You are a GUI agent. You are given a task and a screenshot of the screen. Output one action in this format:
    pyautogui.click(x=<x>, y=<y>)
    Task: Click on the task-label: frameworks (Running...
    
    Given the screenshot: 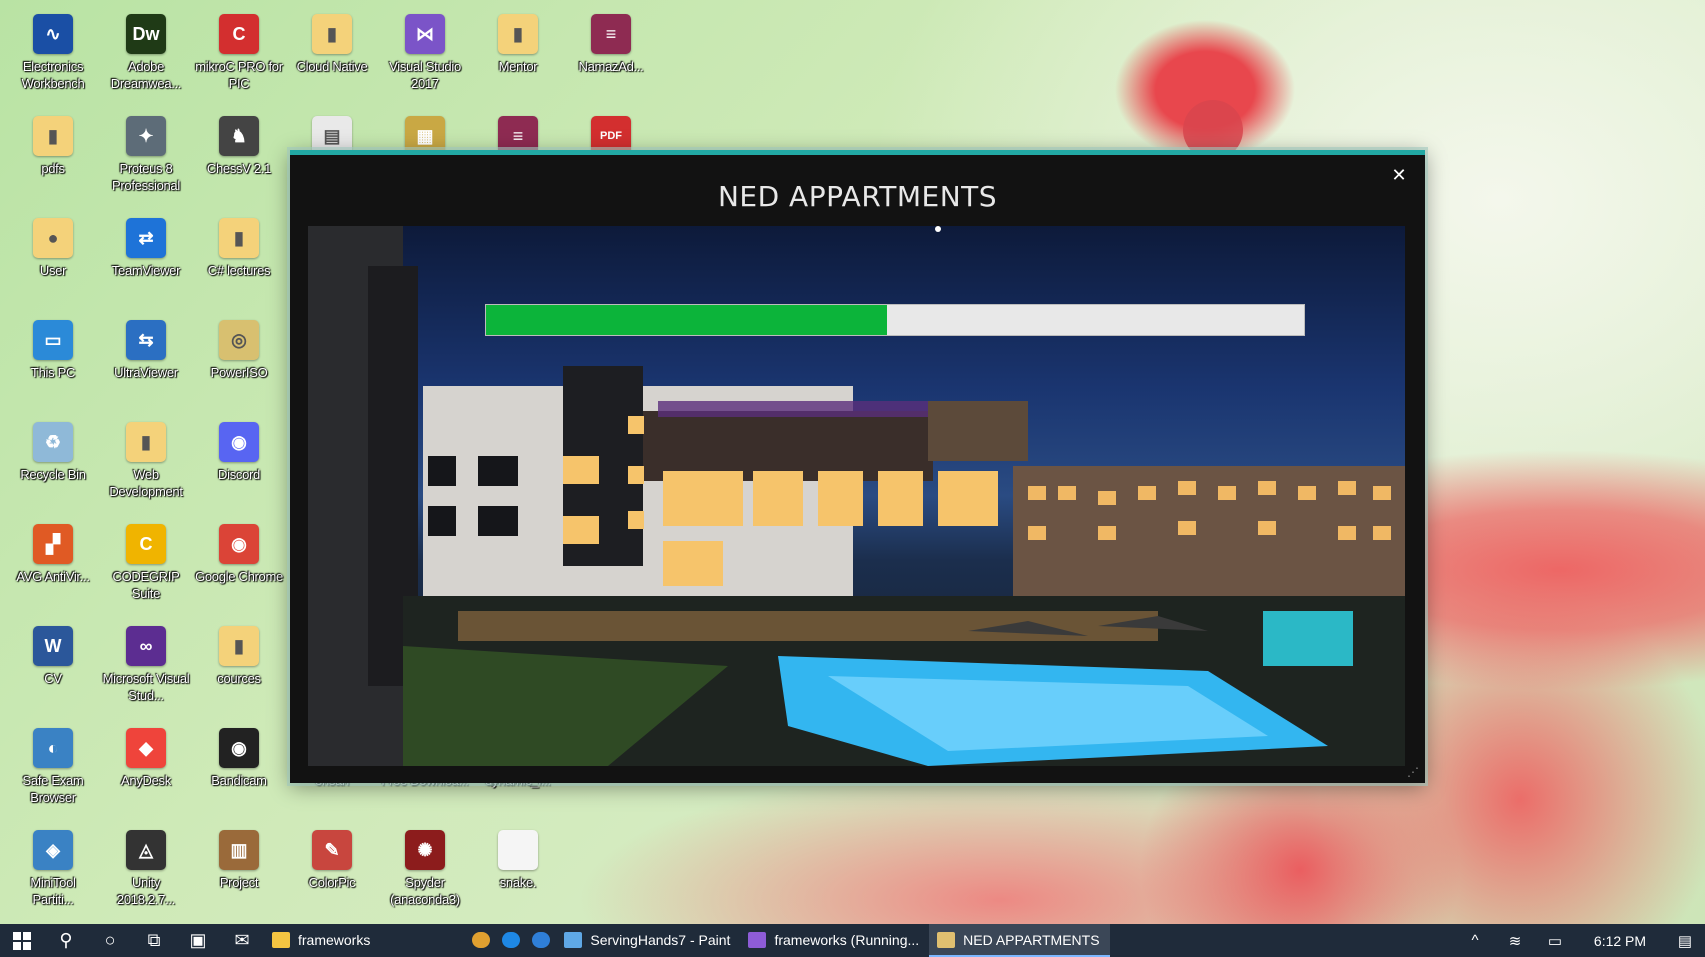 What is the action you would take?
    pyautogui.click(x=847, y=939)
    